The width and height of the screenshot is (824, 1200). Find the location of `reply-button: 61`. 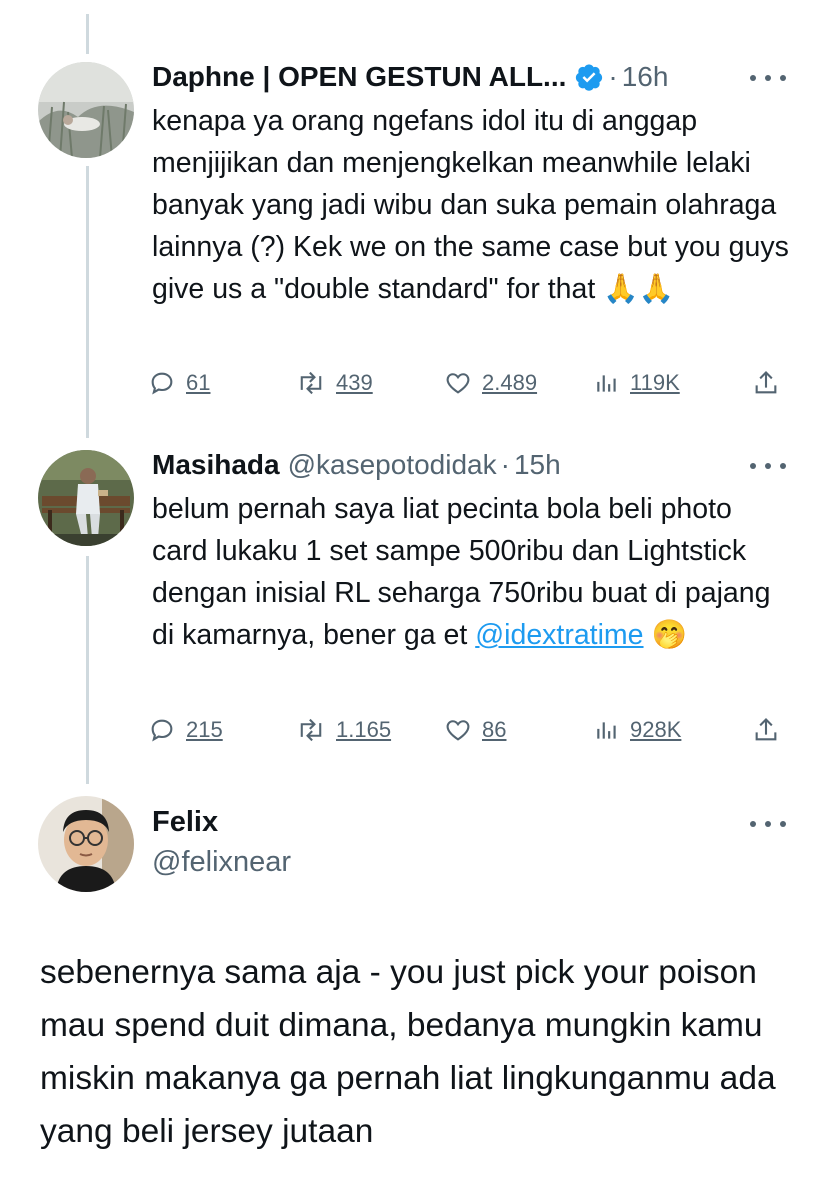

reply-button: 61 is located at coordinates (179, 383).